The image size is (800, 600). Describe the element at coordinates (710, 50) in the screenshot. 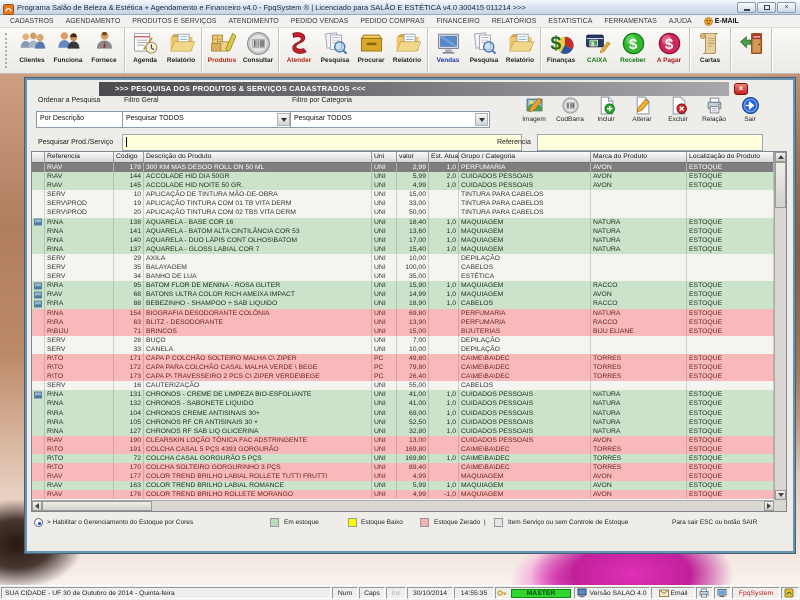

I see `toolbar-cartas-button: Cartas` at that location.